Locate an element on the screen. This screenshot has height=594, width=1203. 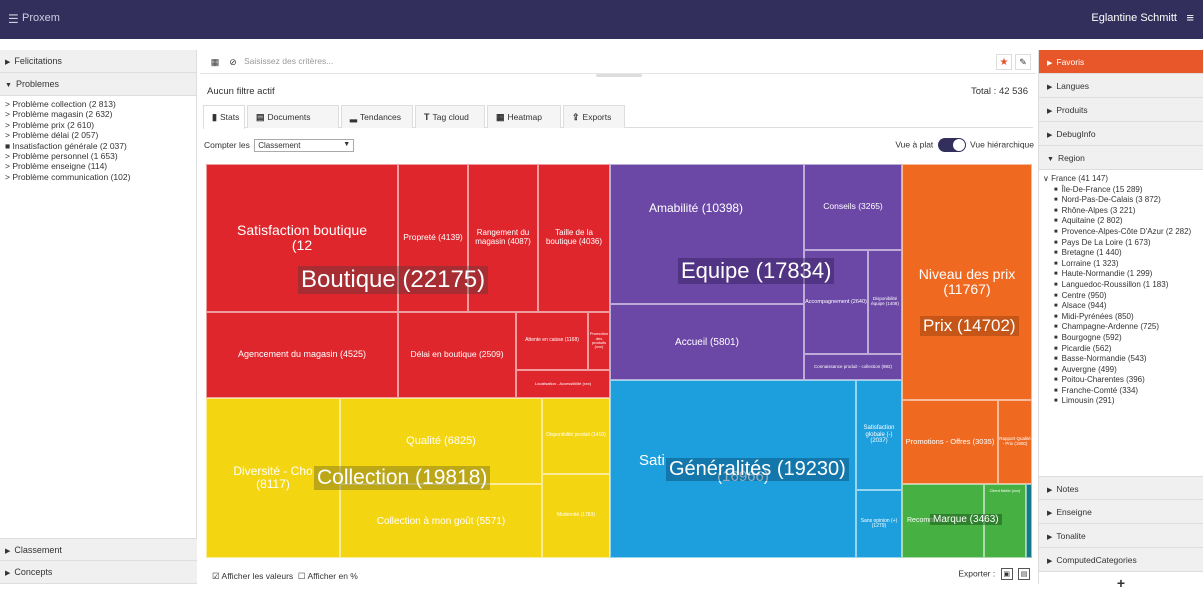
cell-localisation: Localisation - Accessibilité (xxx) is located at coordinates (563, 384).